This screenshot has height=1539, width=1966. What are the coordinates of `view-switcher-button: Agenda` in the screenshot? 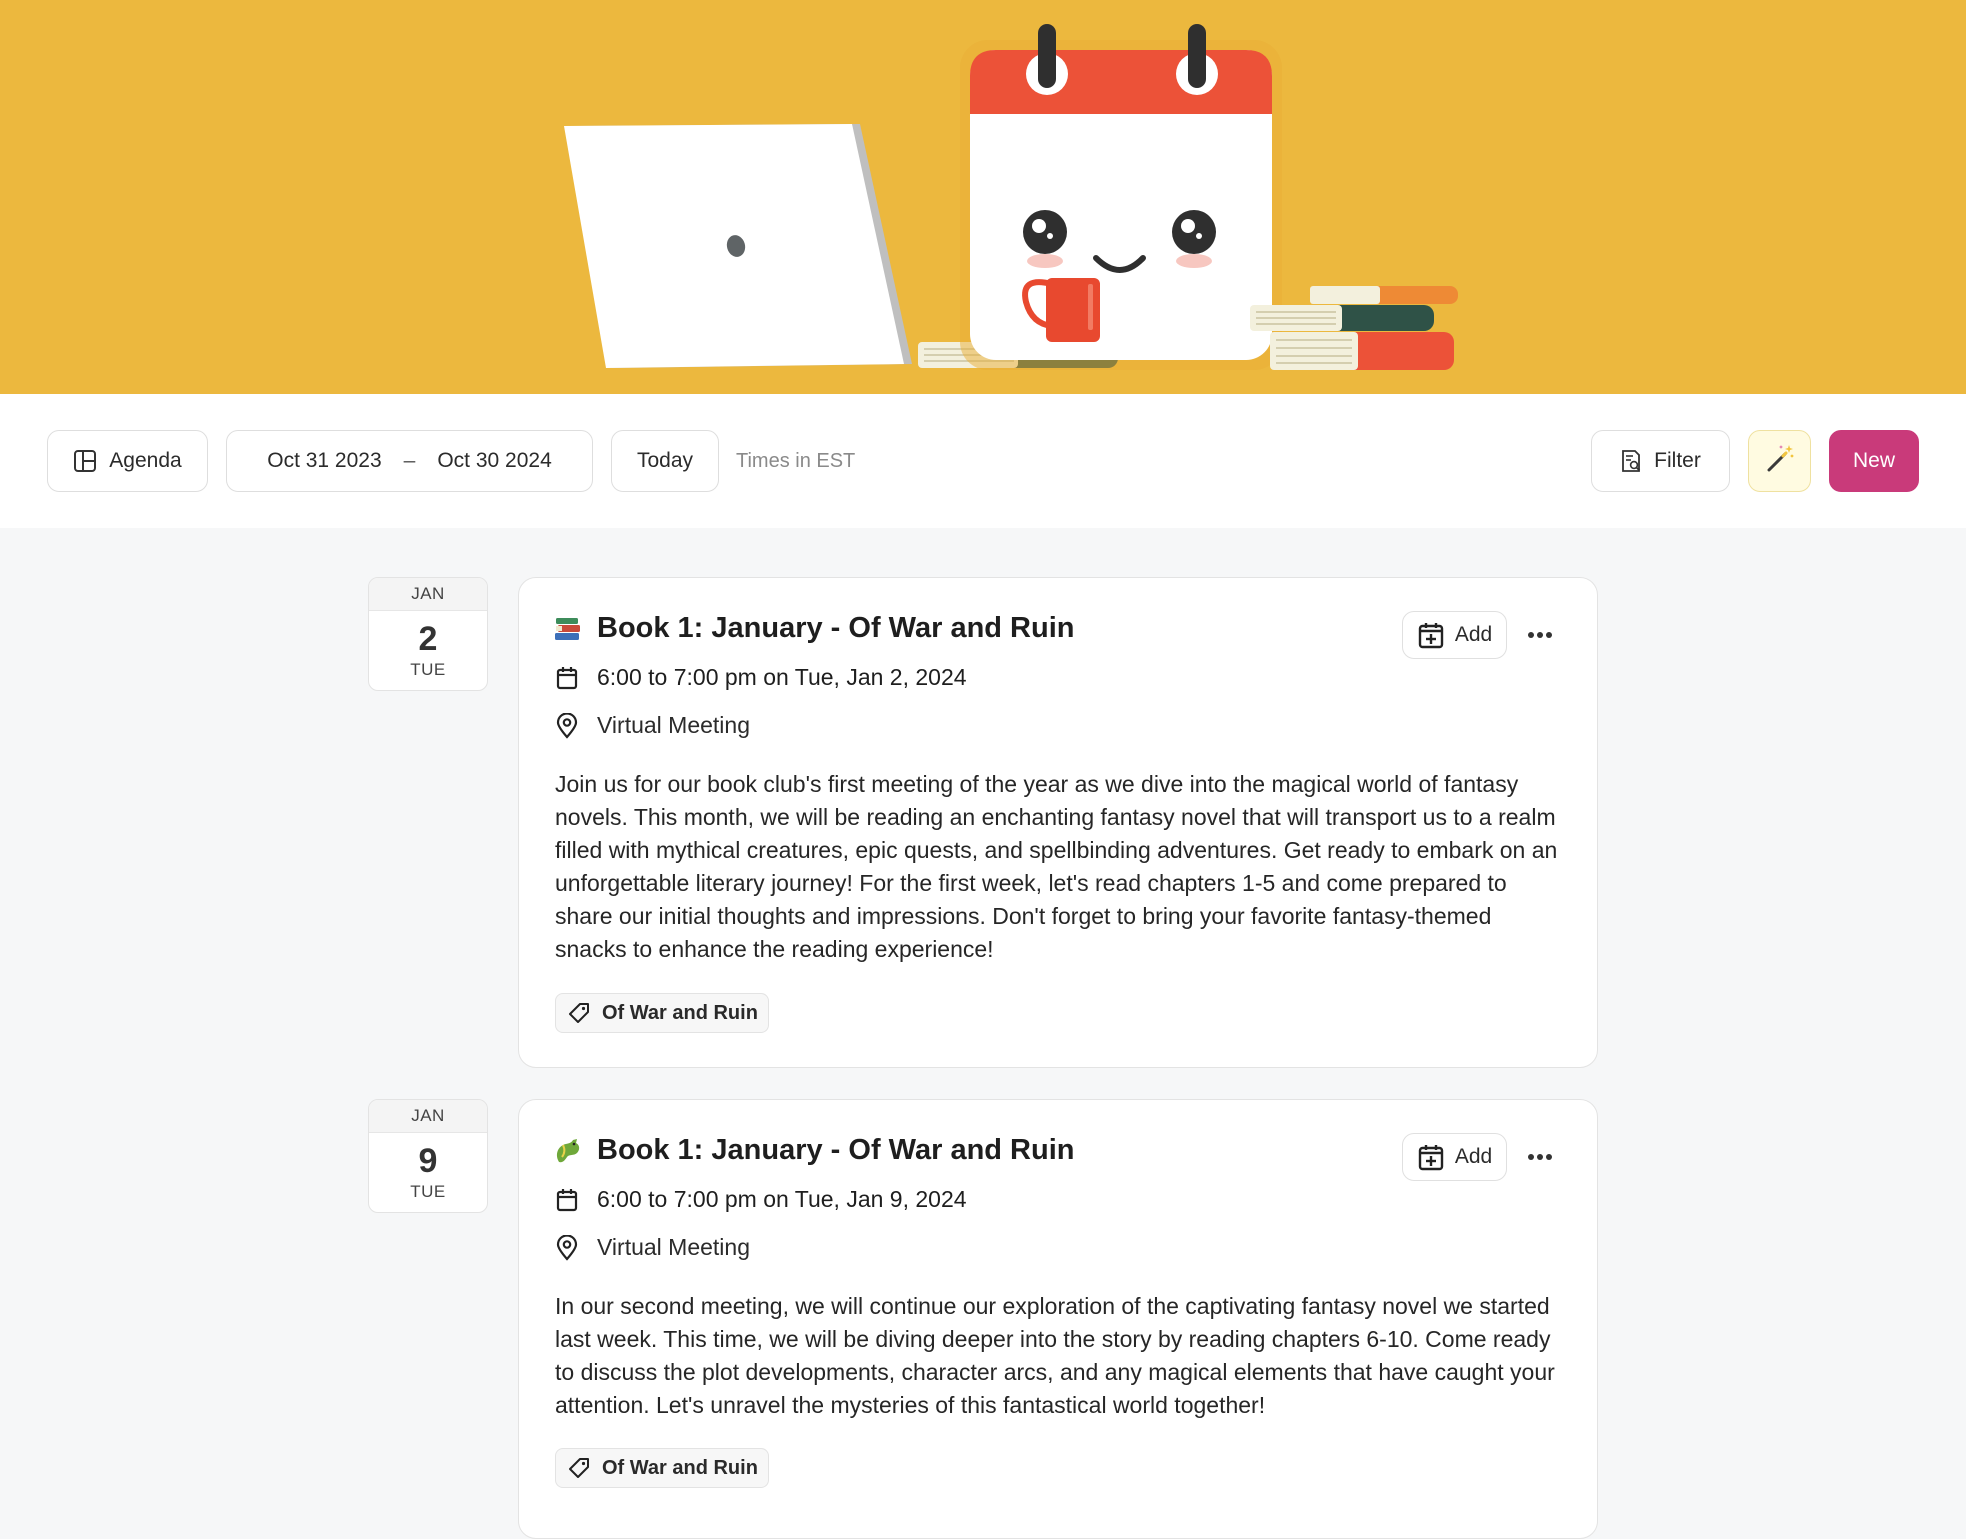 It's located at (127, 461).